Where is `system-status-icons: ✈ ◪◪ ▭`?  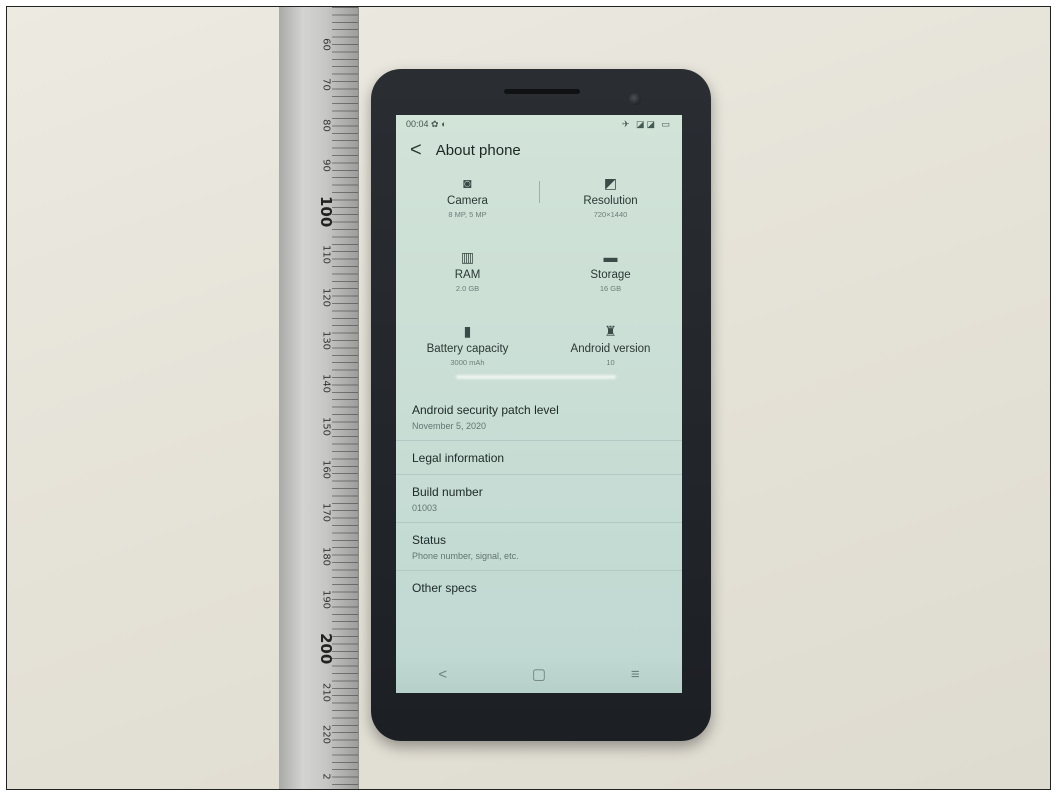
system-status-icons: ✈ ◪◪ ▭ is located at coordinates (646, 123).